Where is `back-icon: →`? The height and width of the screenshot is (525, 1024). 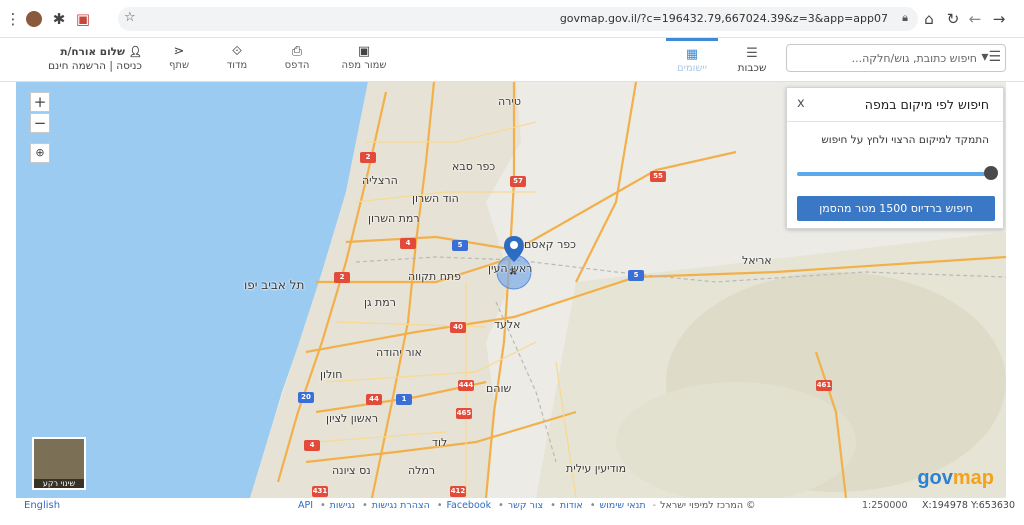 back-icon: → is located at coordinates (999, 19).